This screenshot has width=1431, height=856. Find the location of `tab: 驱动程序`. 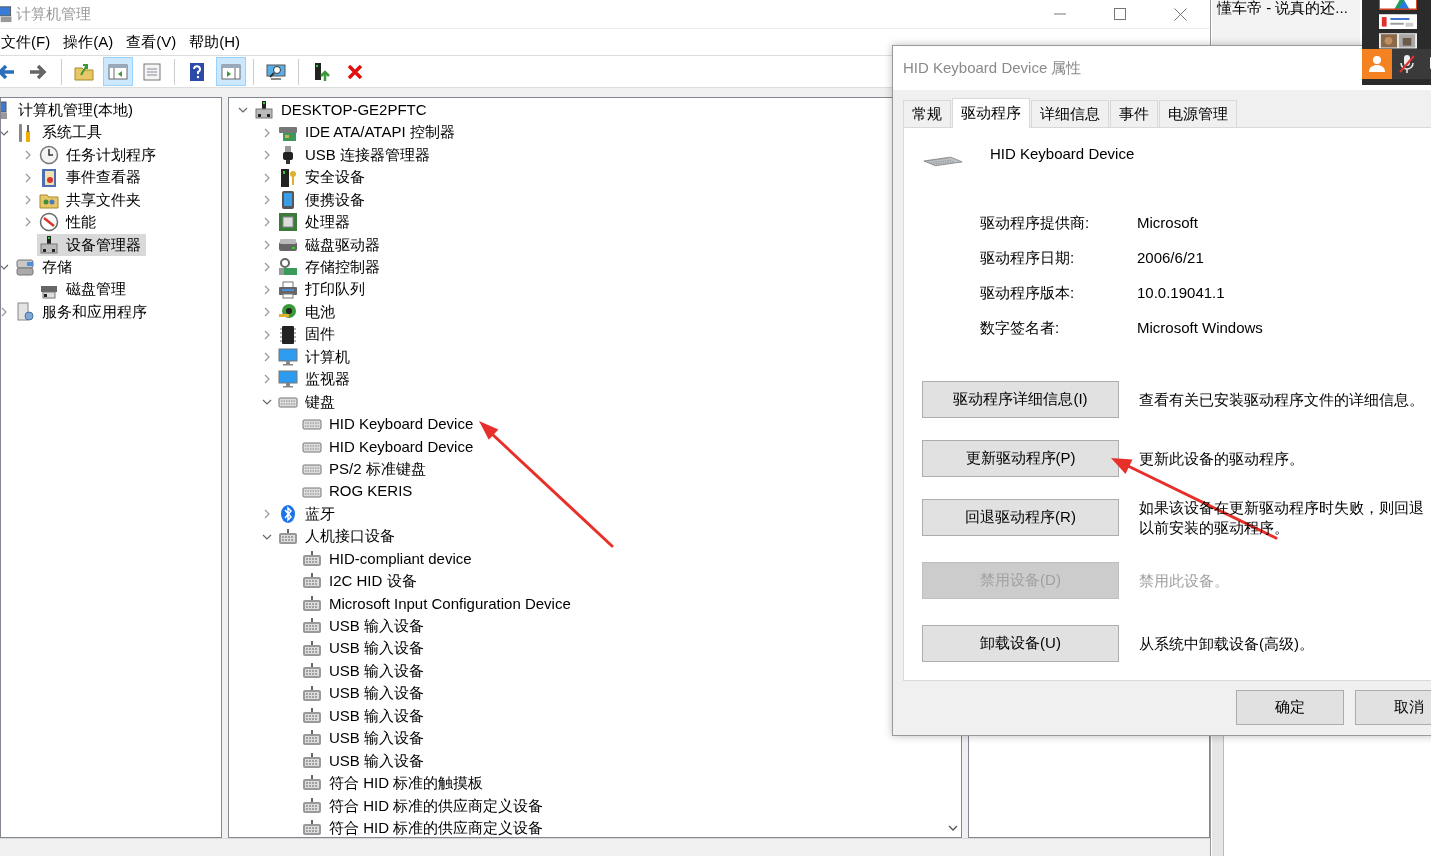

tab: 驱动程序 is located at coordinates (991, 113).